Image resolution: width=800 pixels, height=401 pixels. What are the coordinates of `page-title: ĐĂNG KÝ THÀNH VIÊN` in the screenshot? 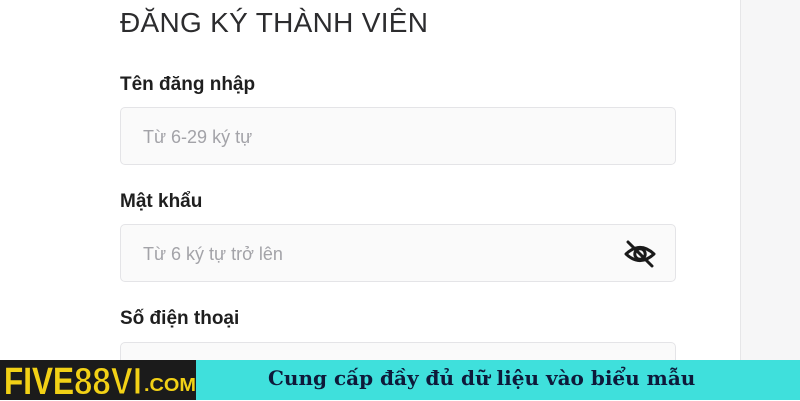 It's located at (274, 22).